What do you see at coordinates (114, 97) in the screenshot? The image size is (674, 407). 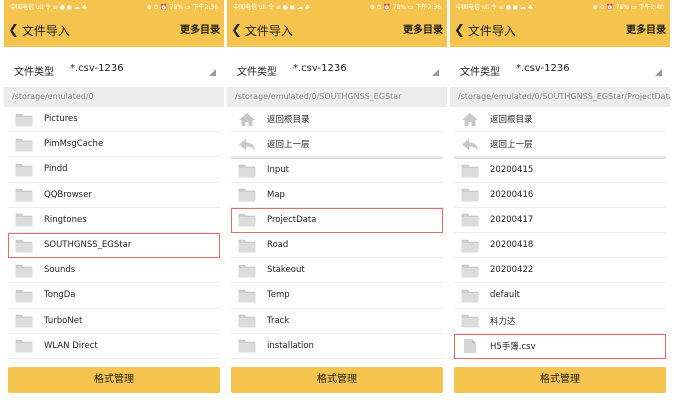 I see `current-path: /storage/emulated/0` at bounding box center [114, 97].